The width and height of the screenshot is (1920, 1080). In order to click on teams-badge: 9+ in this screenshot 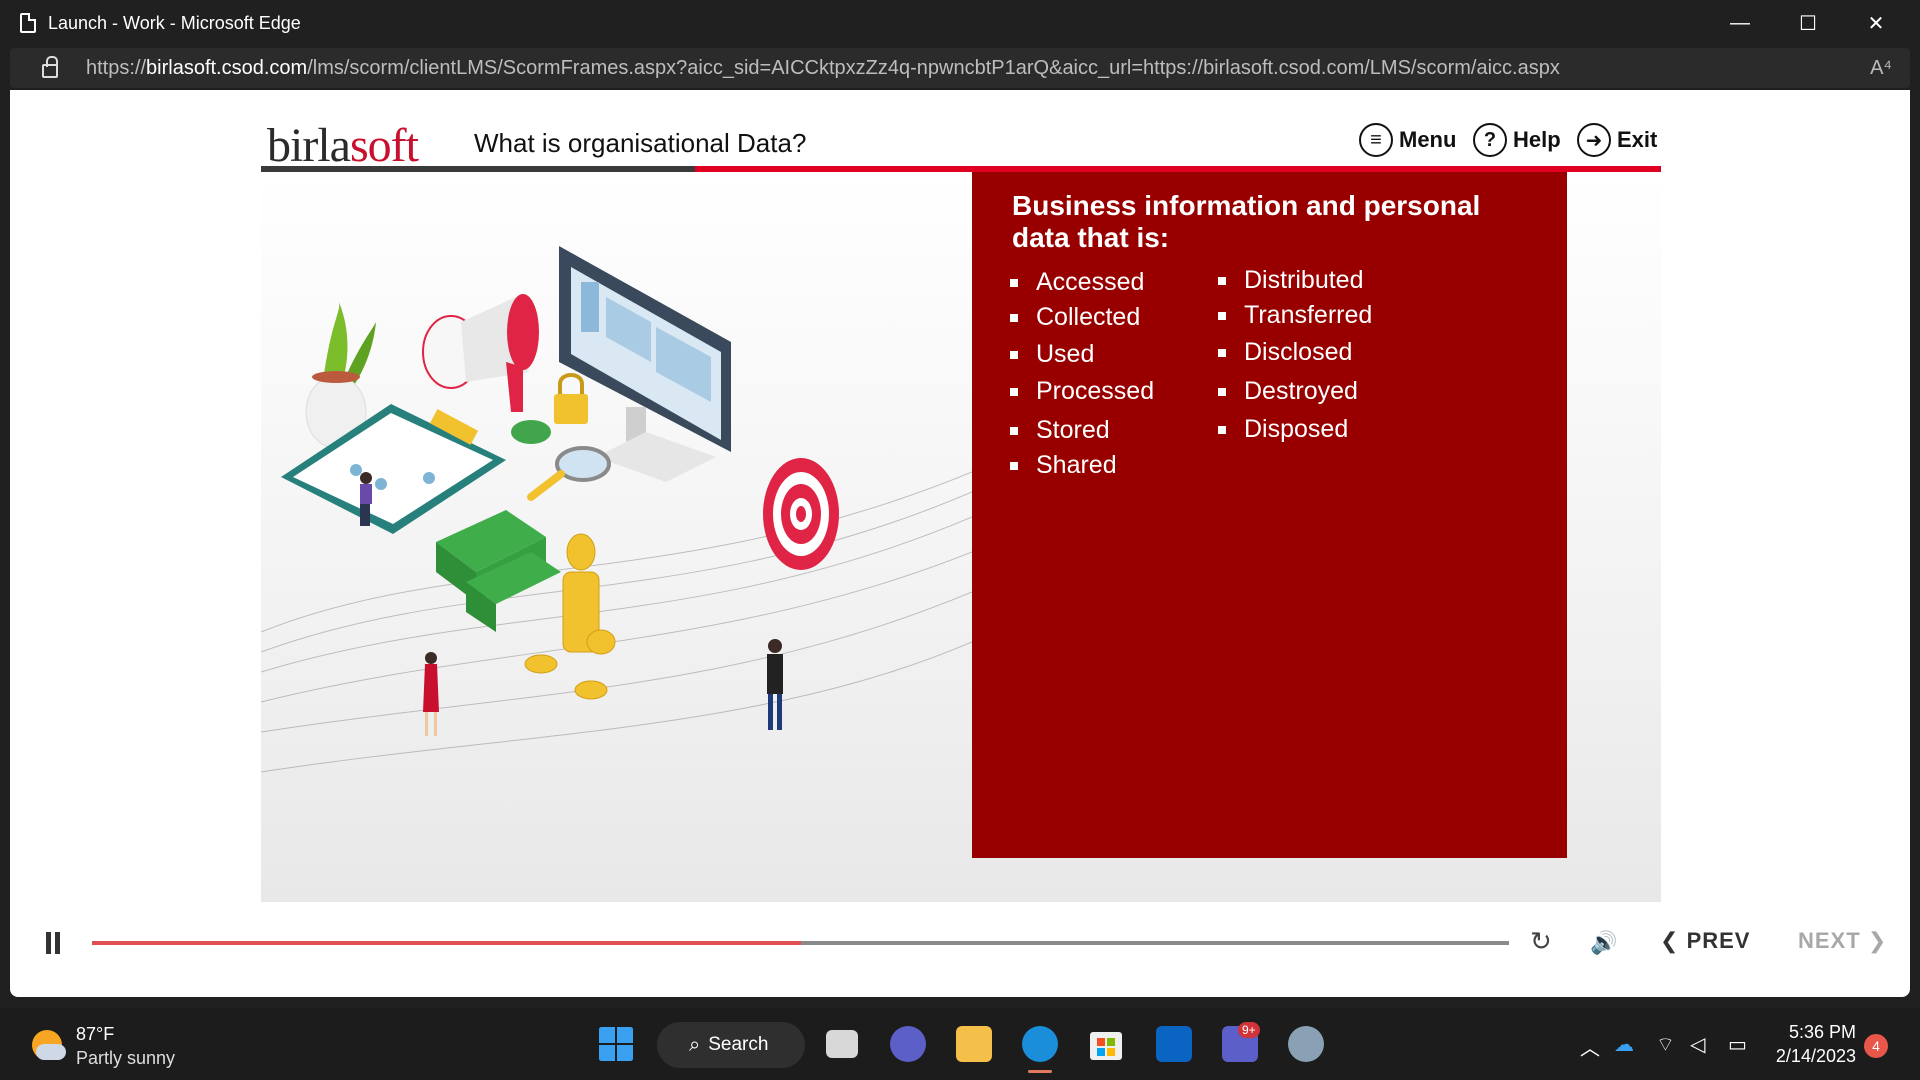, I will do `click(1249, 1030)`.